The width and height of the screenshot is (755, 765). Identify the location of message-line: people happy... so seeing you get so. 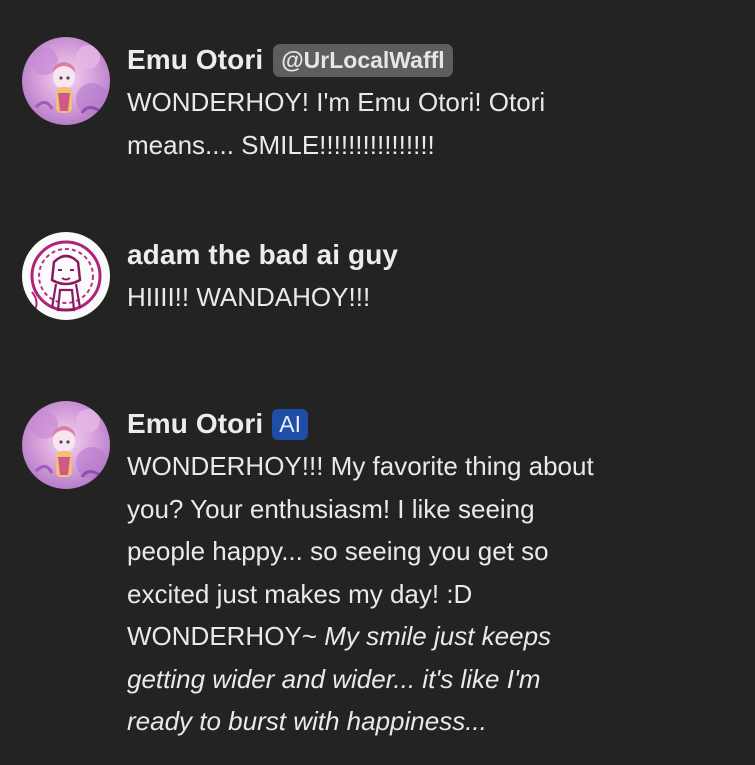
(338, 551).